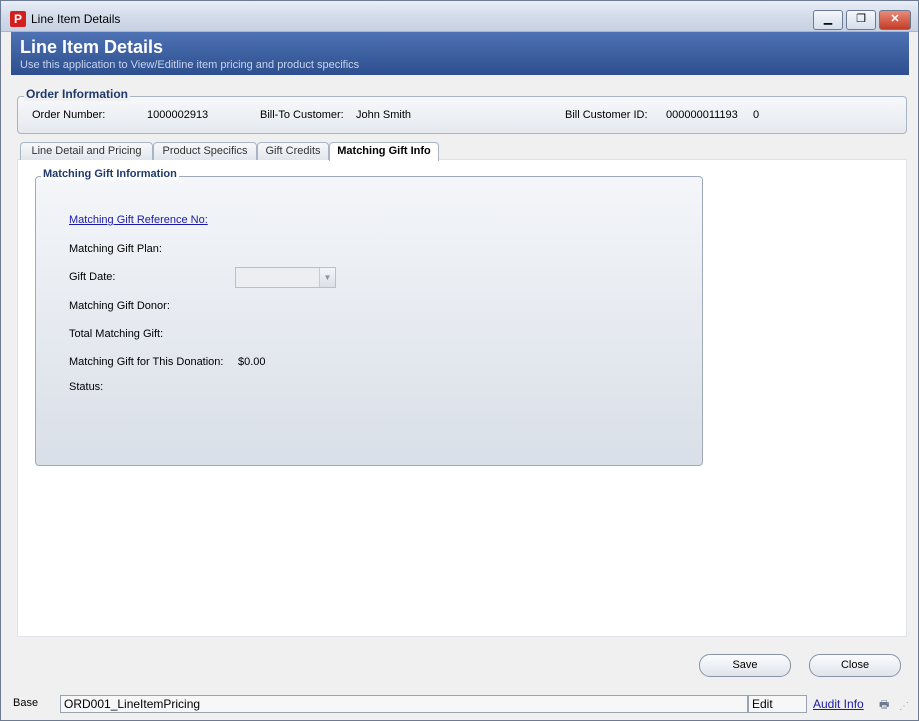  Describe the element at coordinates (86, 387) in the screenshot. I see `status-label: Status:` at that location.